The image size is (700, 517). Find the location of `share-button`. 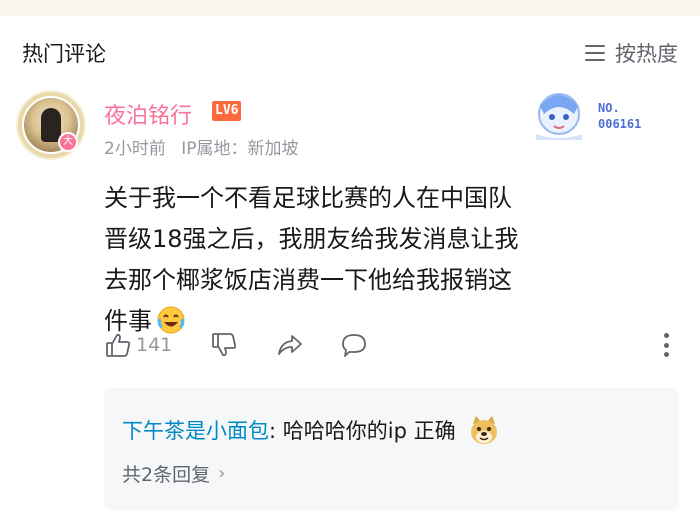

share-button is located at coordinates (290, 345).